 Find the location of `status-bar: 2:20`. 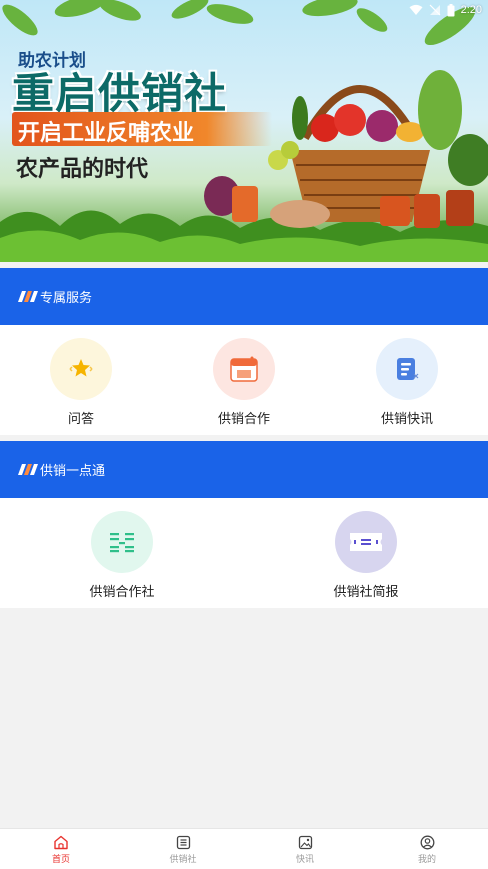

status-bar: 2:20 is located at coordinates (244, 10).